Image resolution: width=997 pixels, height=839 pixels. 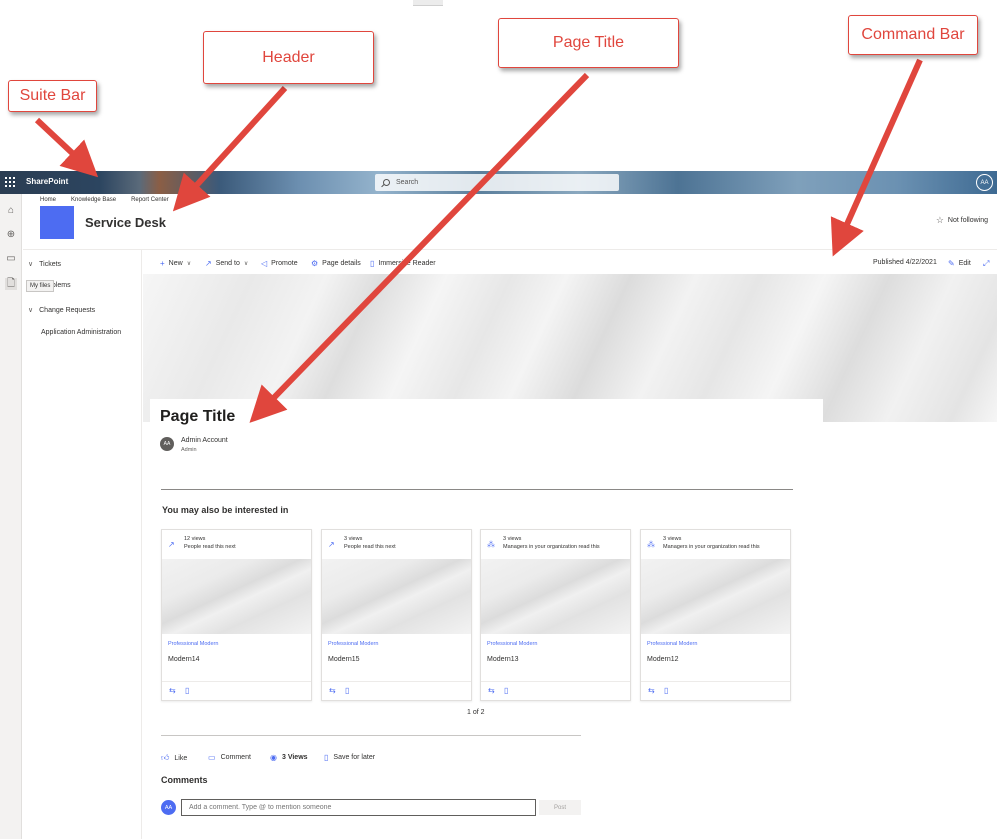 I want to click on card-reason: Managers in your organization read this, so click(x=711, y=547).